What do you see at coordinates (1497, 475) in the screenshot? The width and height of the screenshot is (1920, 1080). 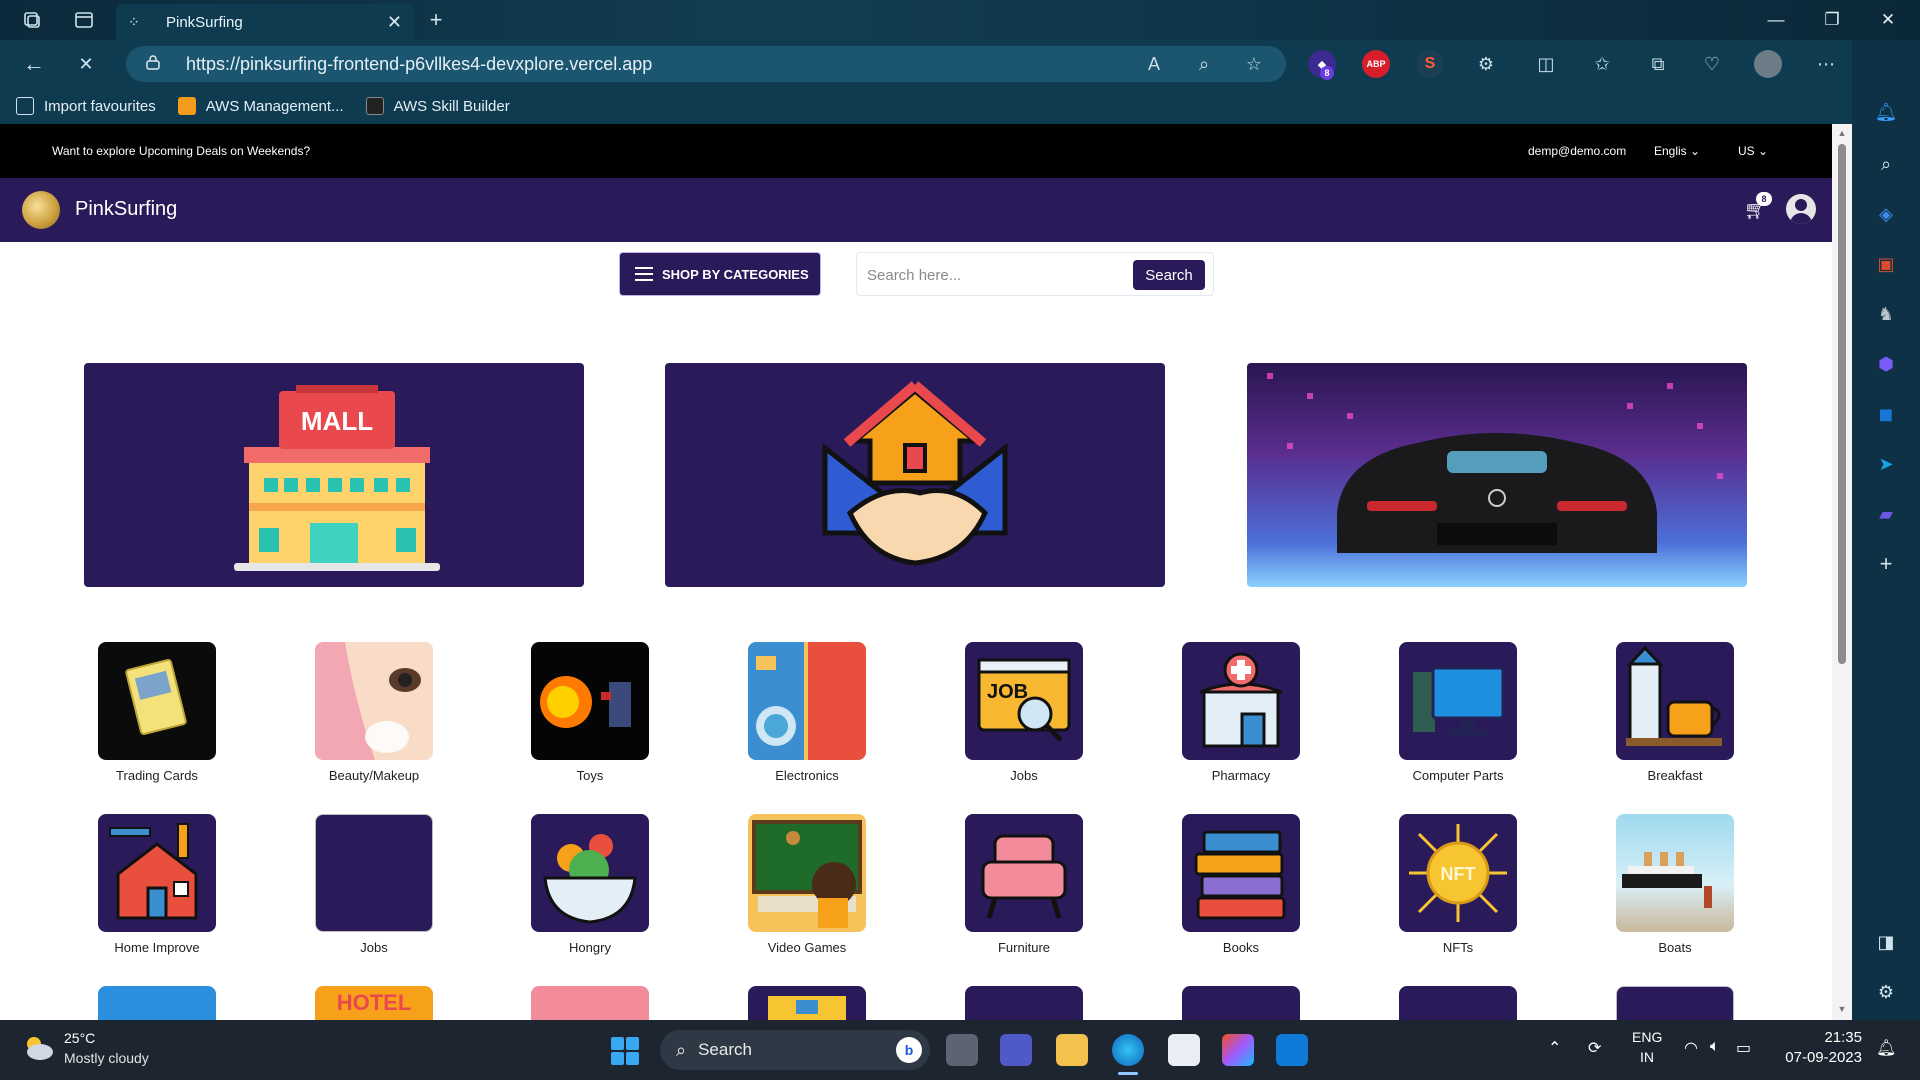 I see `banner-car` at bounding box center [1497, 475].